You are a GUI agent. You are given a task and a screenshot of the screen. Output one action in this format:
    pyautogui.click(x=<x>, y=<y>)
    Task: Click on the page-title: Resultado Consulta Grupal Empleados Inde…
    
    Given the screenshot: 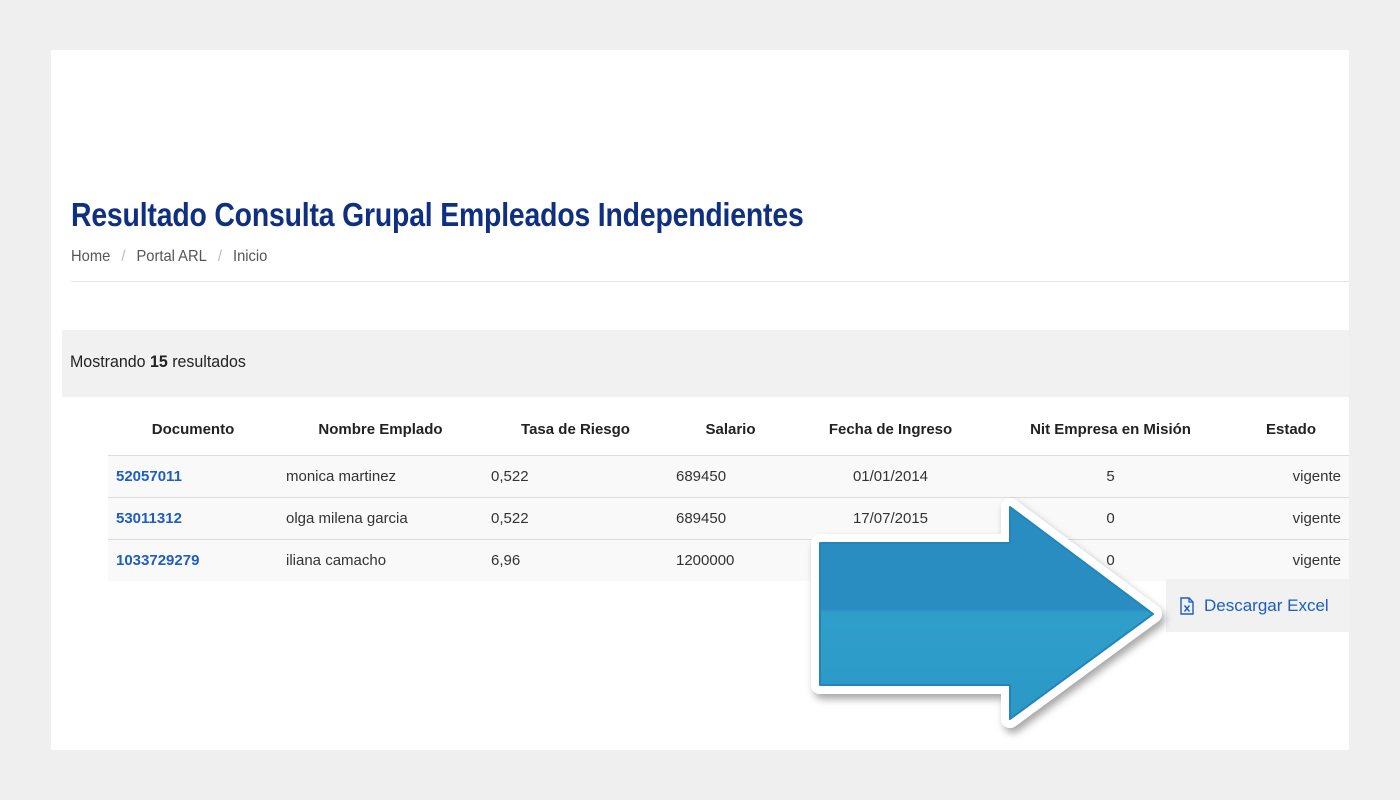 What is the action you would take?
    pyautogui.click(x=437, y=214)
    